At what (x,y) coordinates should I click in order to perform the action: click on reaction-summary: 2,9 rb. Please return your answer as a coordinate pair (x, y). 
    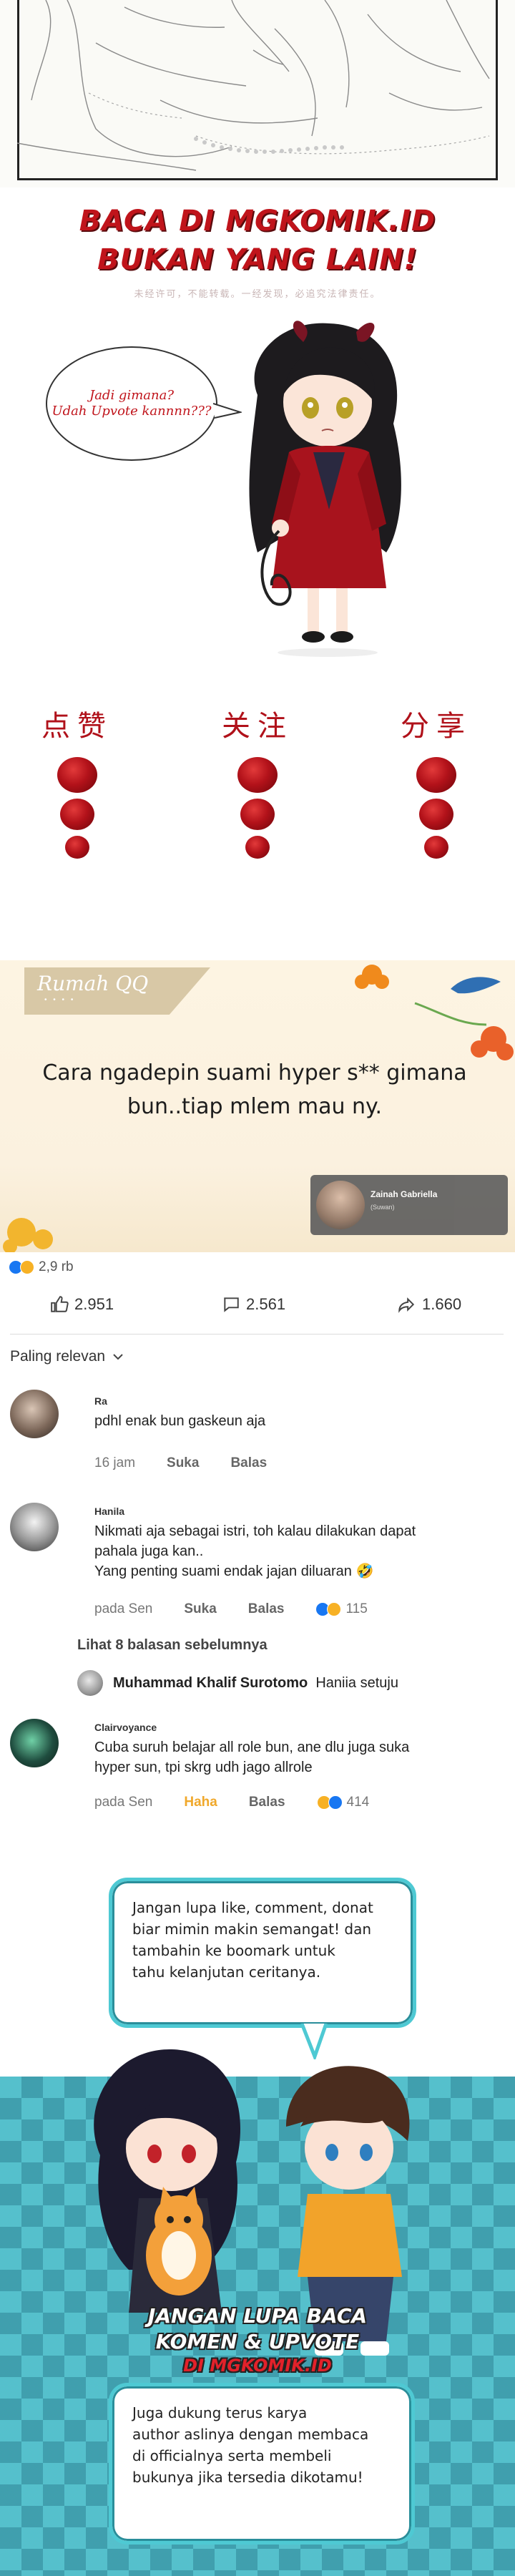
    Looking at the image, I should click on (41, 1267).